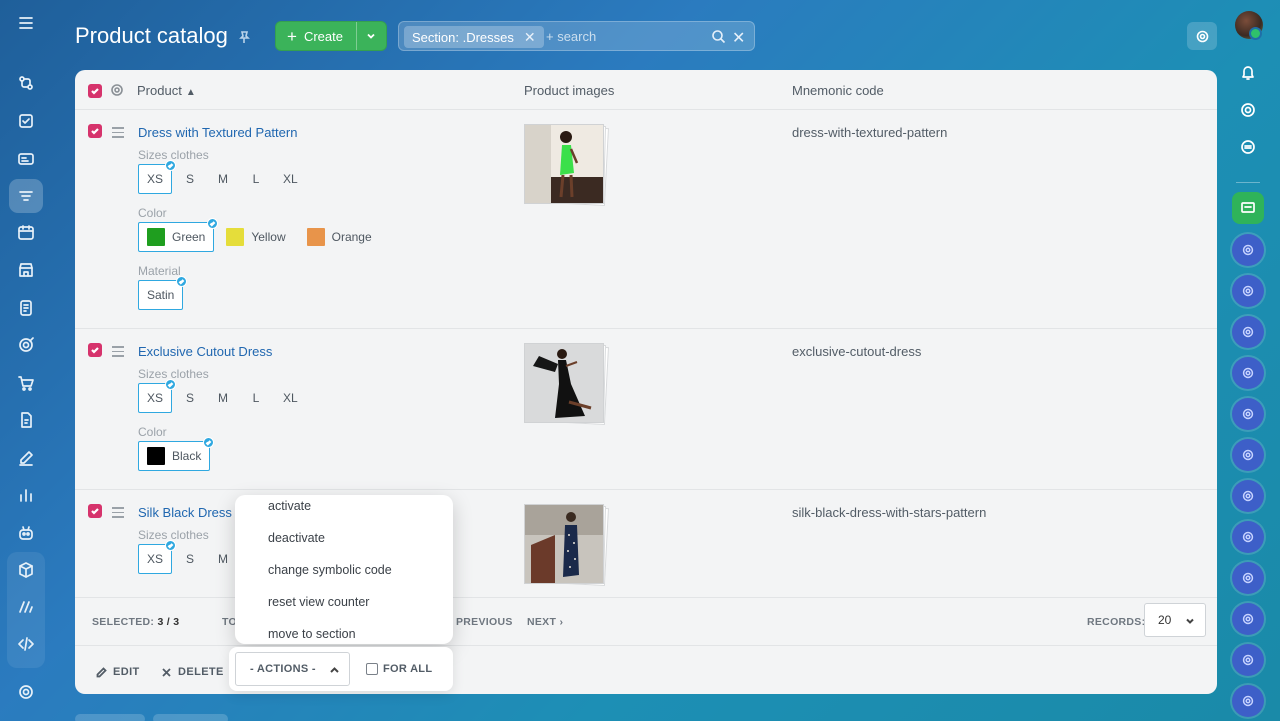  Describe the element at coordinates (545, 622) in the screenshot. I see `next-page-link: NEXT ›` at that location.